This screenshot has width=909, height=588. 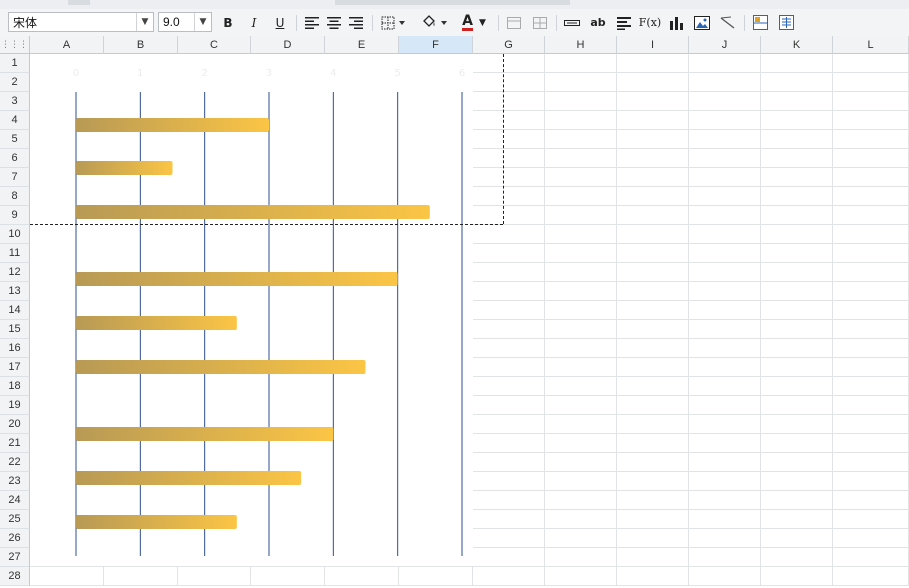 I want to click on tab-marker-active, so click(x=452, y=2).